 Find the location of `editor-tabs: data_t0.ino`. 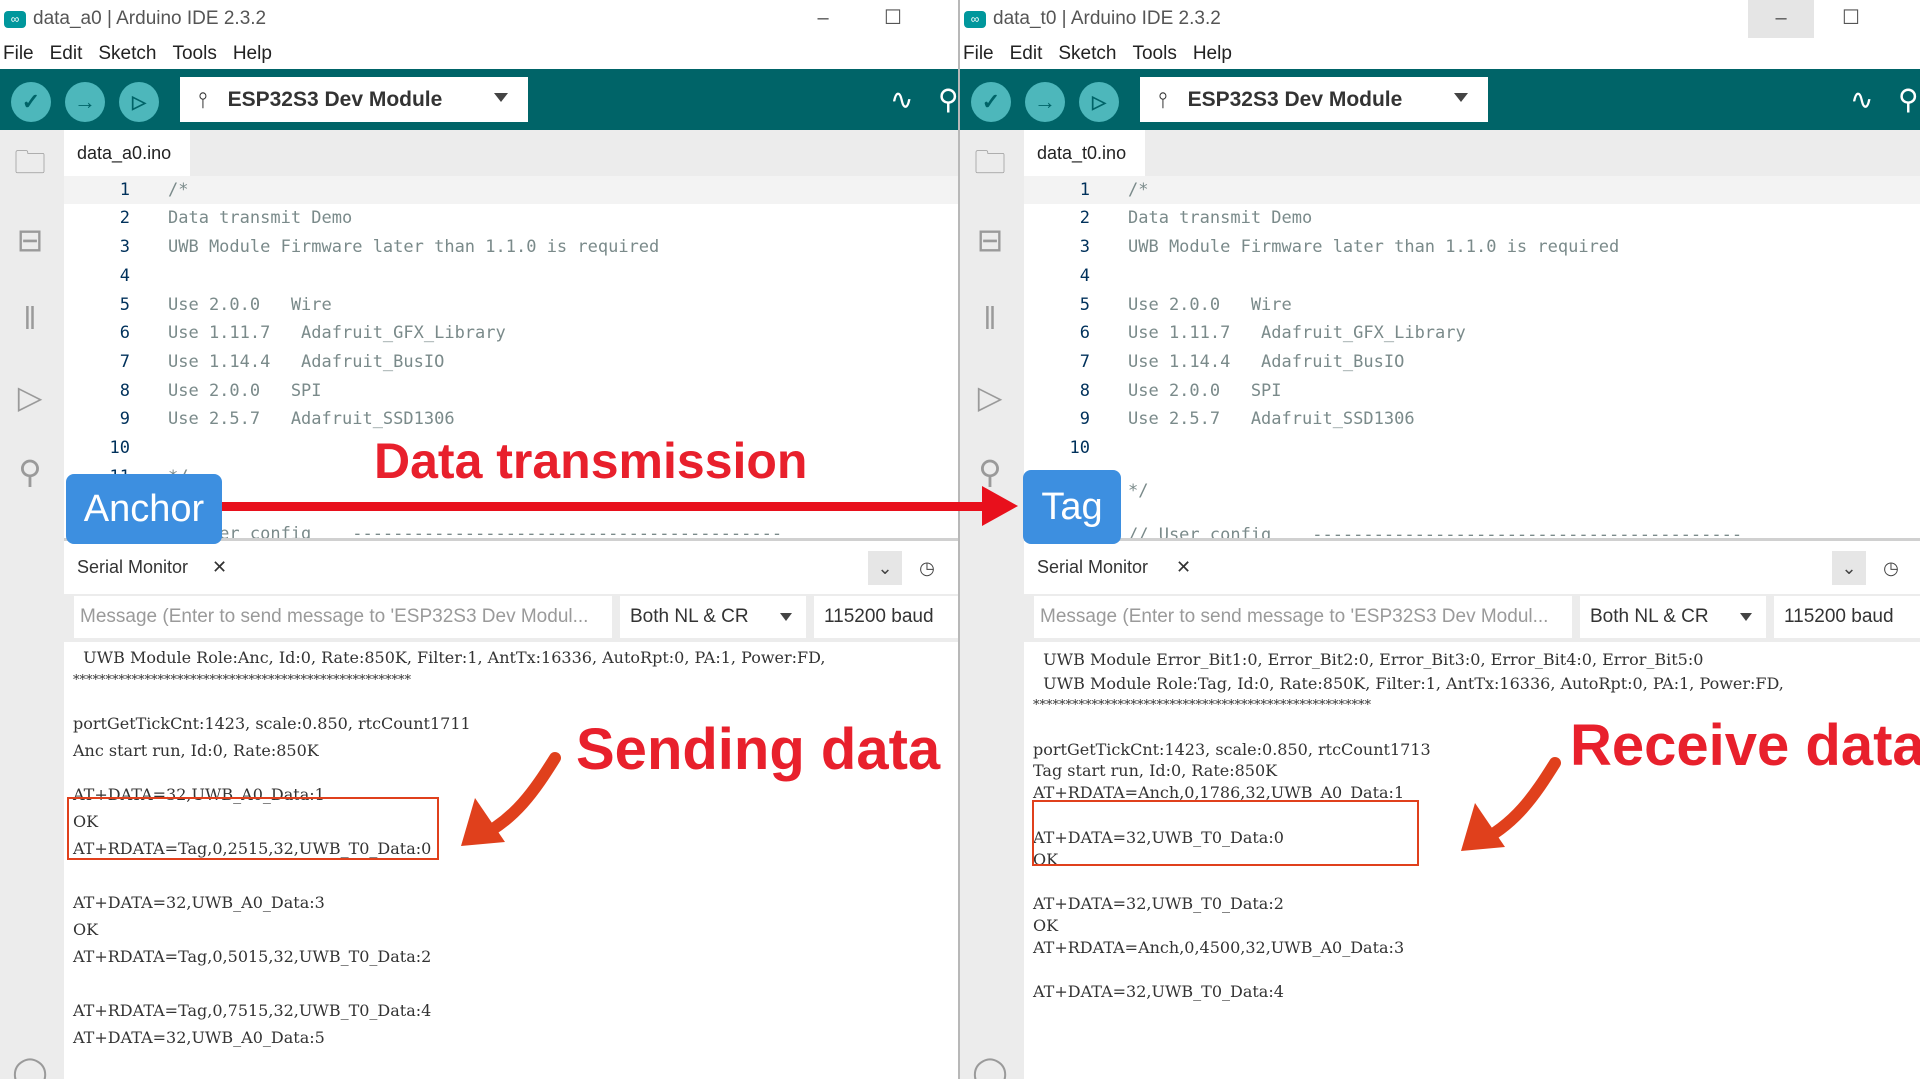

editor-tabs: data_t0.ino is located at coordinates (1472, 153).